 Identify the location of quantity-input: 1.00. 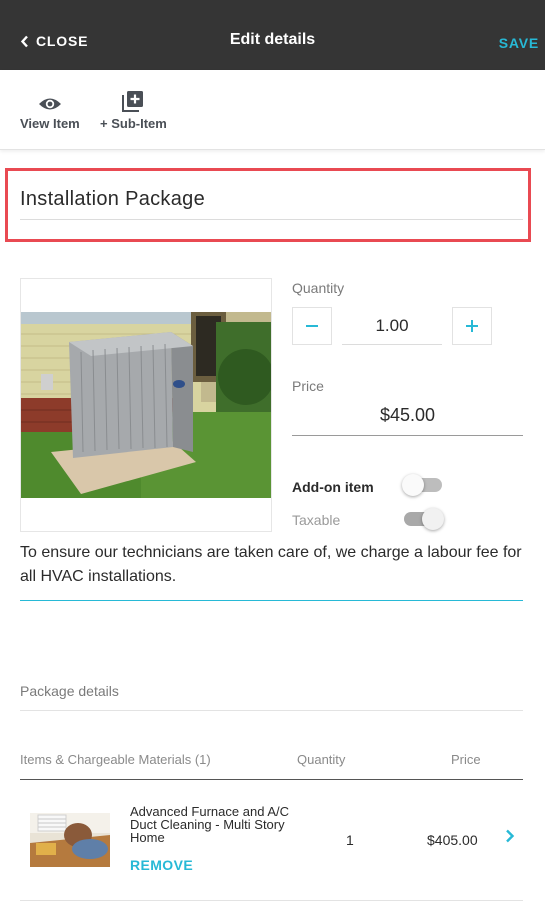
(392, 326).